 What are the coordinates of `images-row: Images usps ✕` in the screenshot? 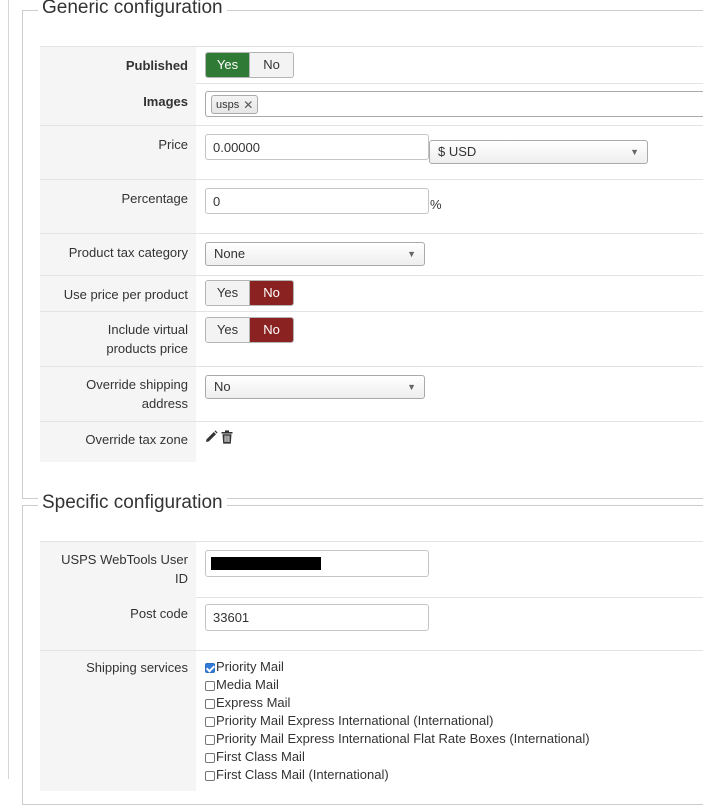 It's located at (371, 104).